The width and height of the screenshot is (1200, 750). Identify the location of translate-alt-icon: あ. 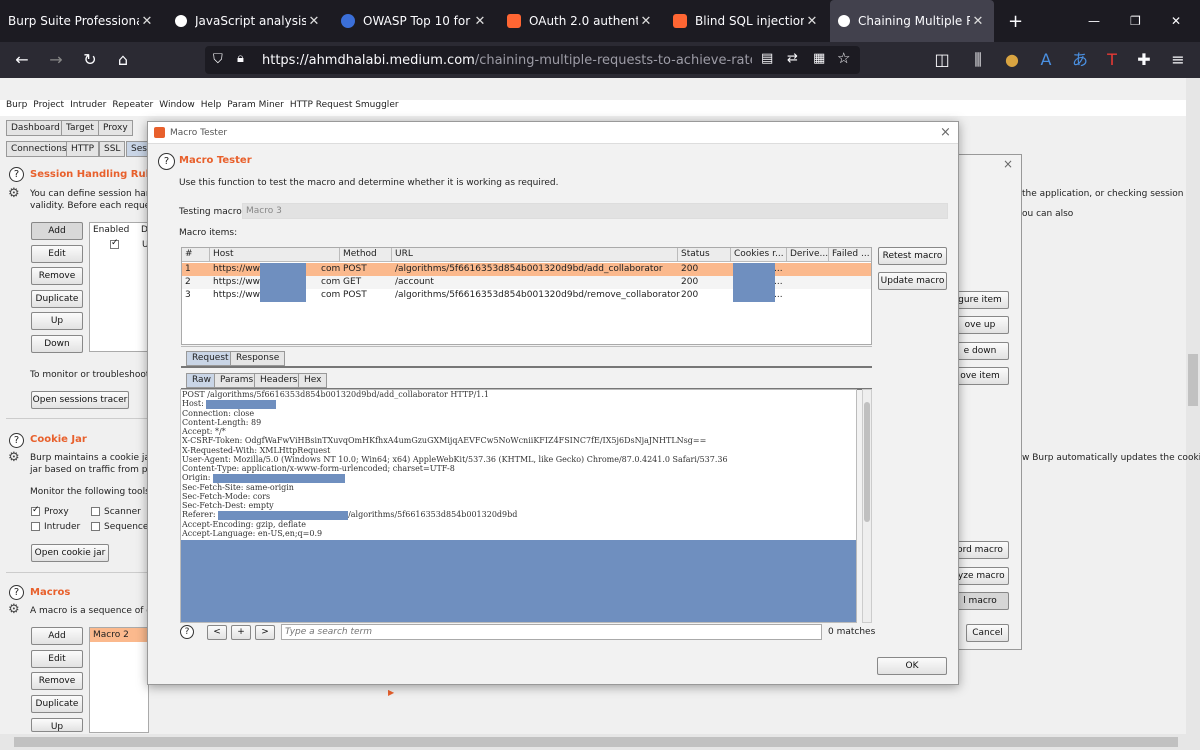
(1080, 60).